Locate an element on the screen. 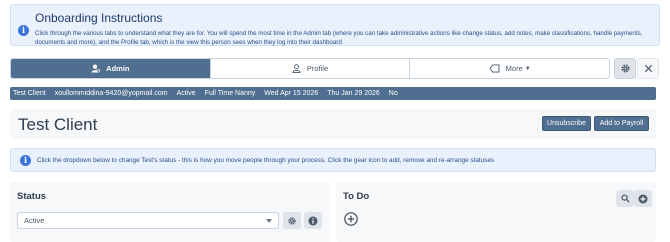 This screenshot has width=670, height=242. client-date-2: Thu Jan 29 2026 is located at coordinates (353, 93).